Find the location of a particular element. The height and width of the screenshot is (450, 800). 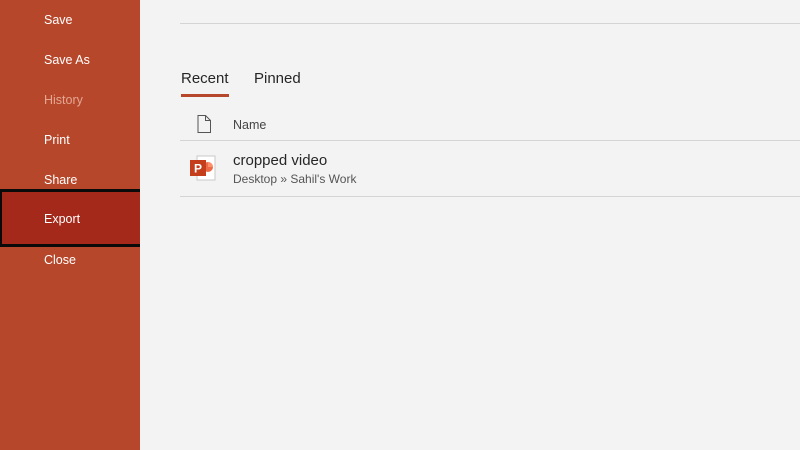

file-list-header: Name is located at coordinates (490, 125).